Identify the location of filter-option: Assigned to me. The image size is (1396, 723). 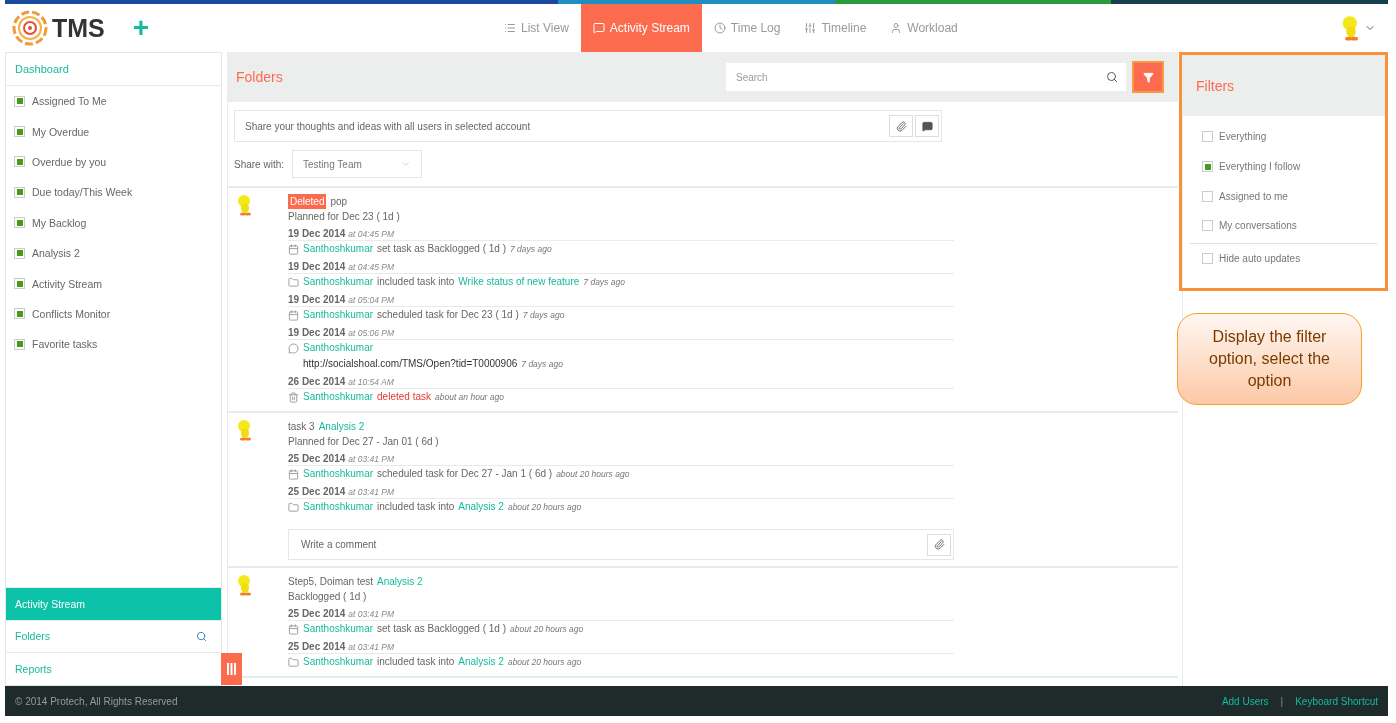
(1253, 196).